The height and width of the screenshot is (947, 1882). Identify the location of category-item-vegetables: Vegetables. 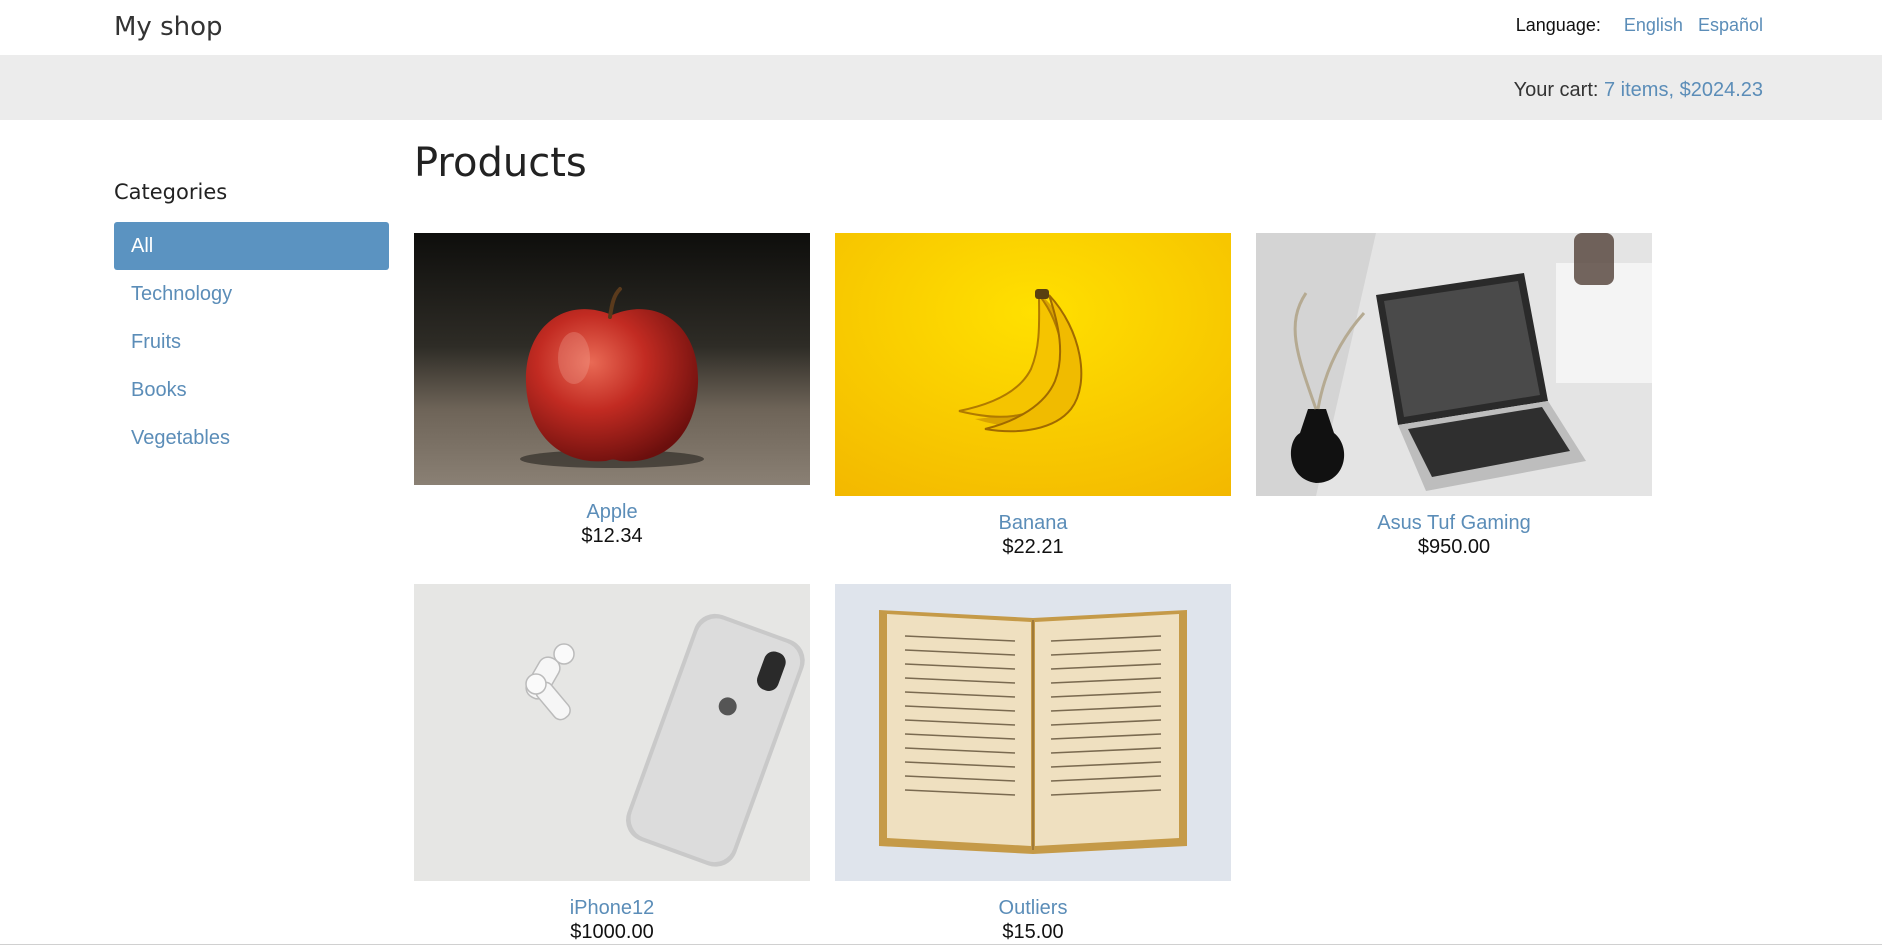
(251, 438).